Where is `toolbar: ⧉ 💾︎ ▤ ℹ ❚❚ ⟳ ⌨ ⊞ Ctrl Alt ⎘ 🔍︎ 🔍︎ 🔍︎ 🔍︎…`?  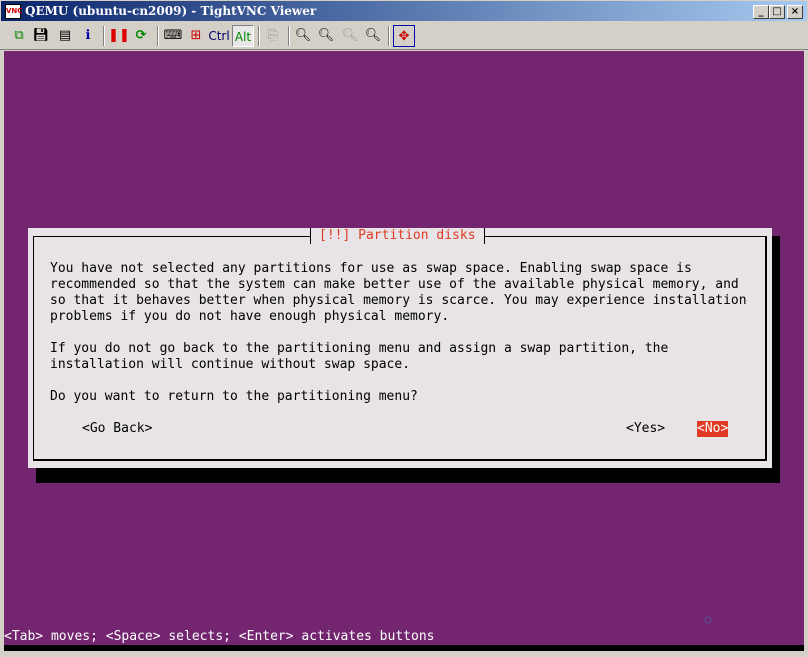
toolbar: ⧉ 💾︎ ▤ ℹ ❚❚ ⟳ ⌨ ⊞ Ctrl Alt ⎘ 🔍︎ 🔍︎ 🔍︎ 🔍︎… is located at coordinates (404, 36).